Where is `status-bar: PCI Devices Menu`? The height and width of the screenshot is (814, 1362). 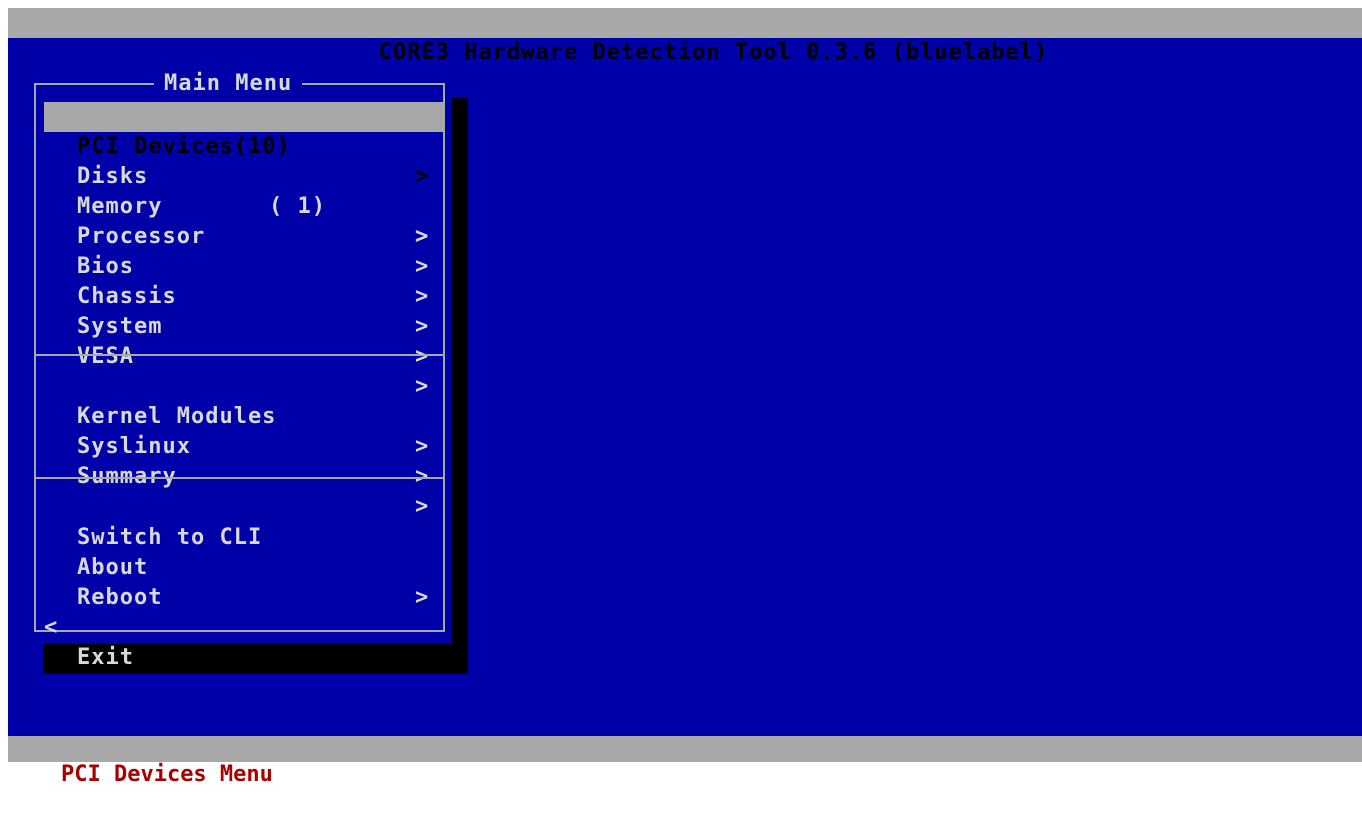 status-bar: PCI Devices Menu is located at coordinates (685, 761).